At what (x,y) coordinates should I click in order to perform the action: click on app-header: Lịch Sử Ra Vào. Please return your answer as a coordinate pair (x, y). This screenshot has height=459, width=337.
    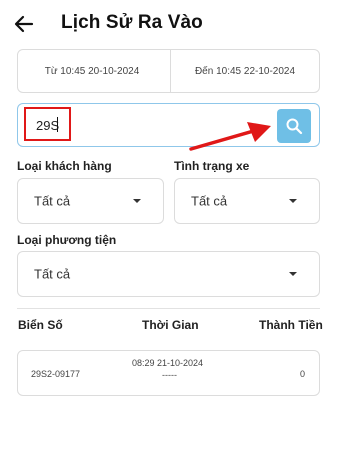
    Looking at the image, I should click on (168, 25).